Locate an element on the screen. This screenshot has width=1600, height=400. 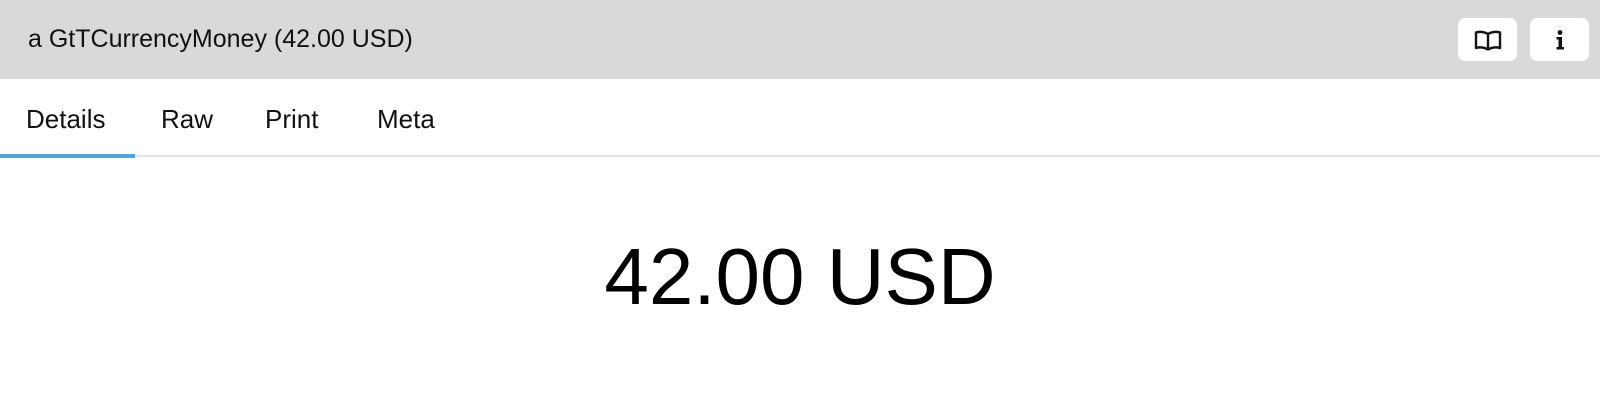
book-icon is located at coordinates (1488, 40).